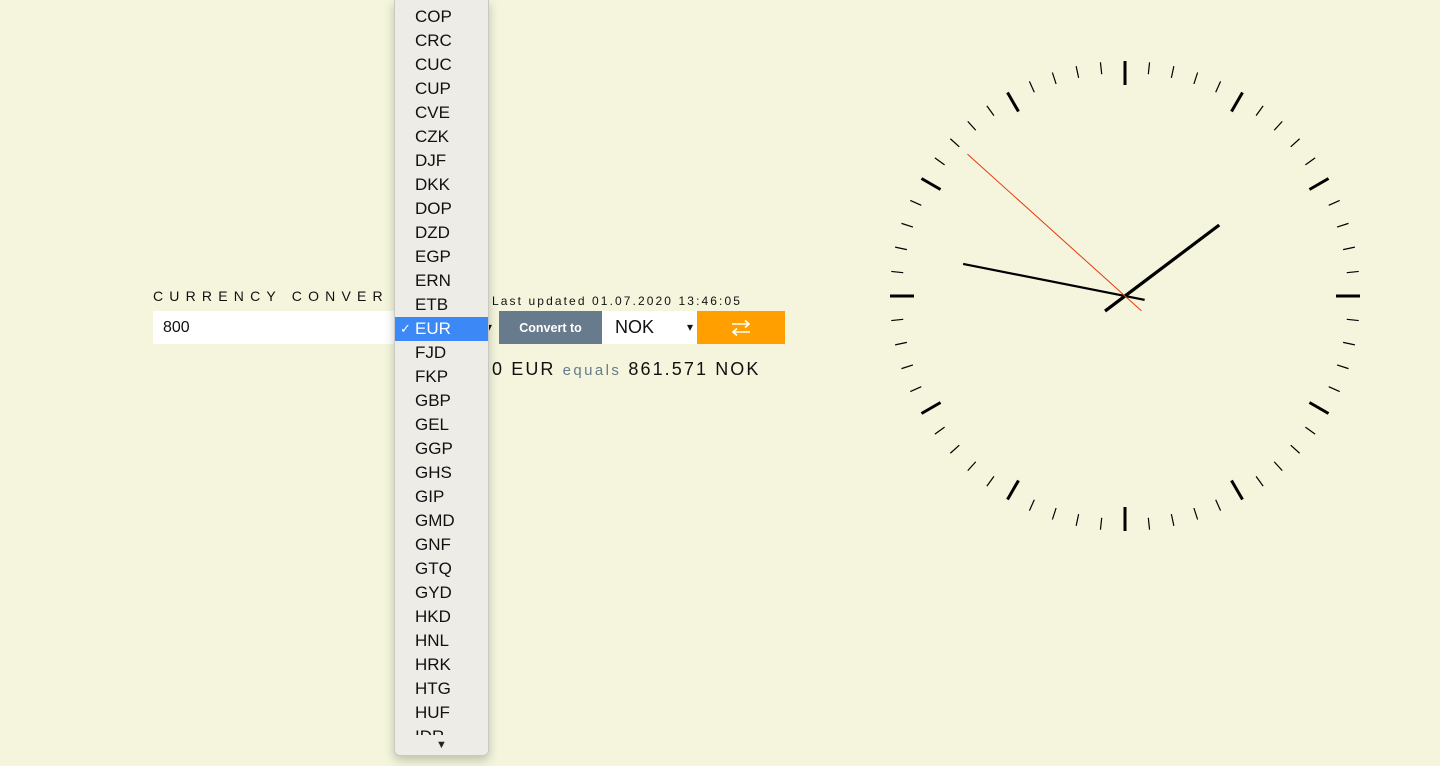 The height and width of the screenshot is (766, 1440). Describe the element at coordinates (433, 688) in the screenshot. I see `dropdown-option-label: HTG` at that location.